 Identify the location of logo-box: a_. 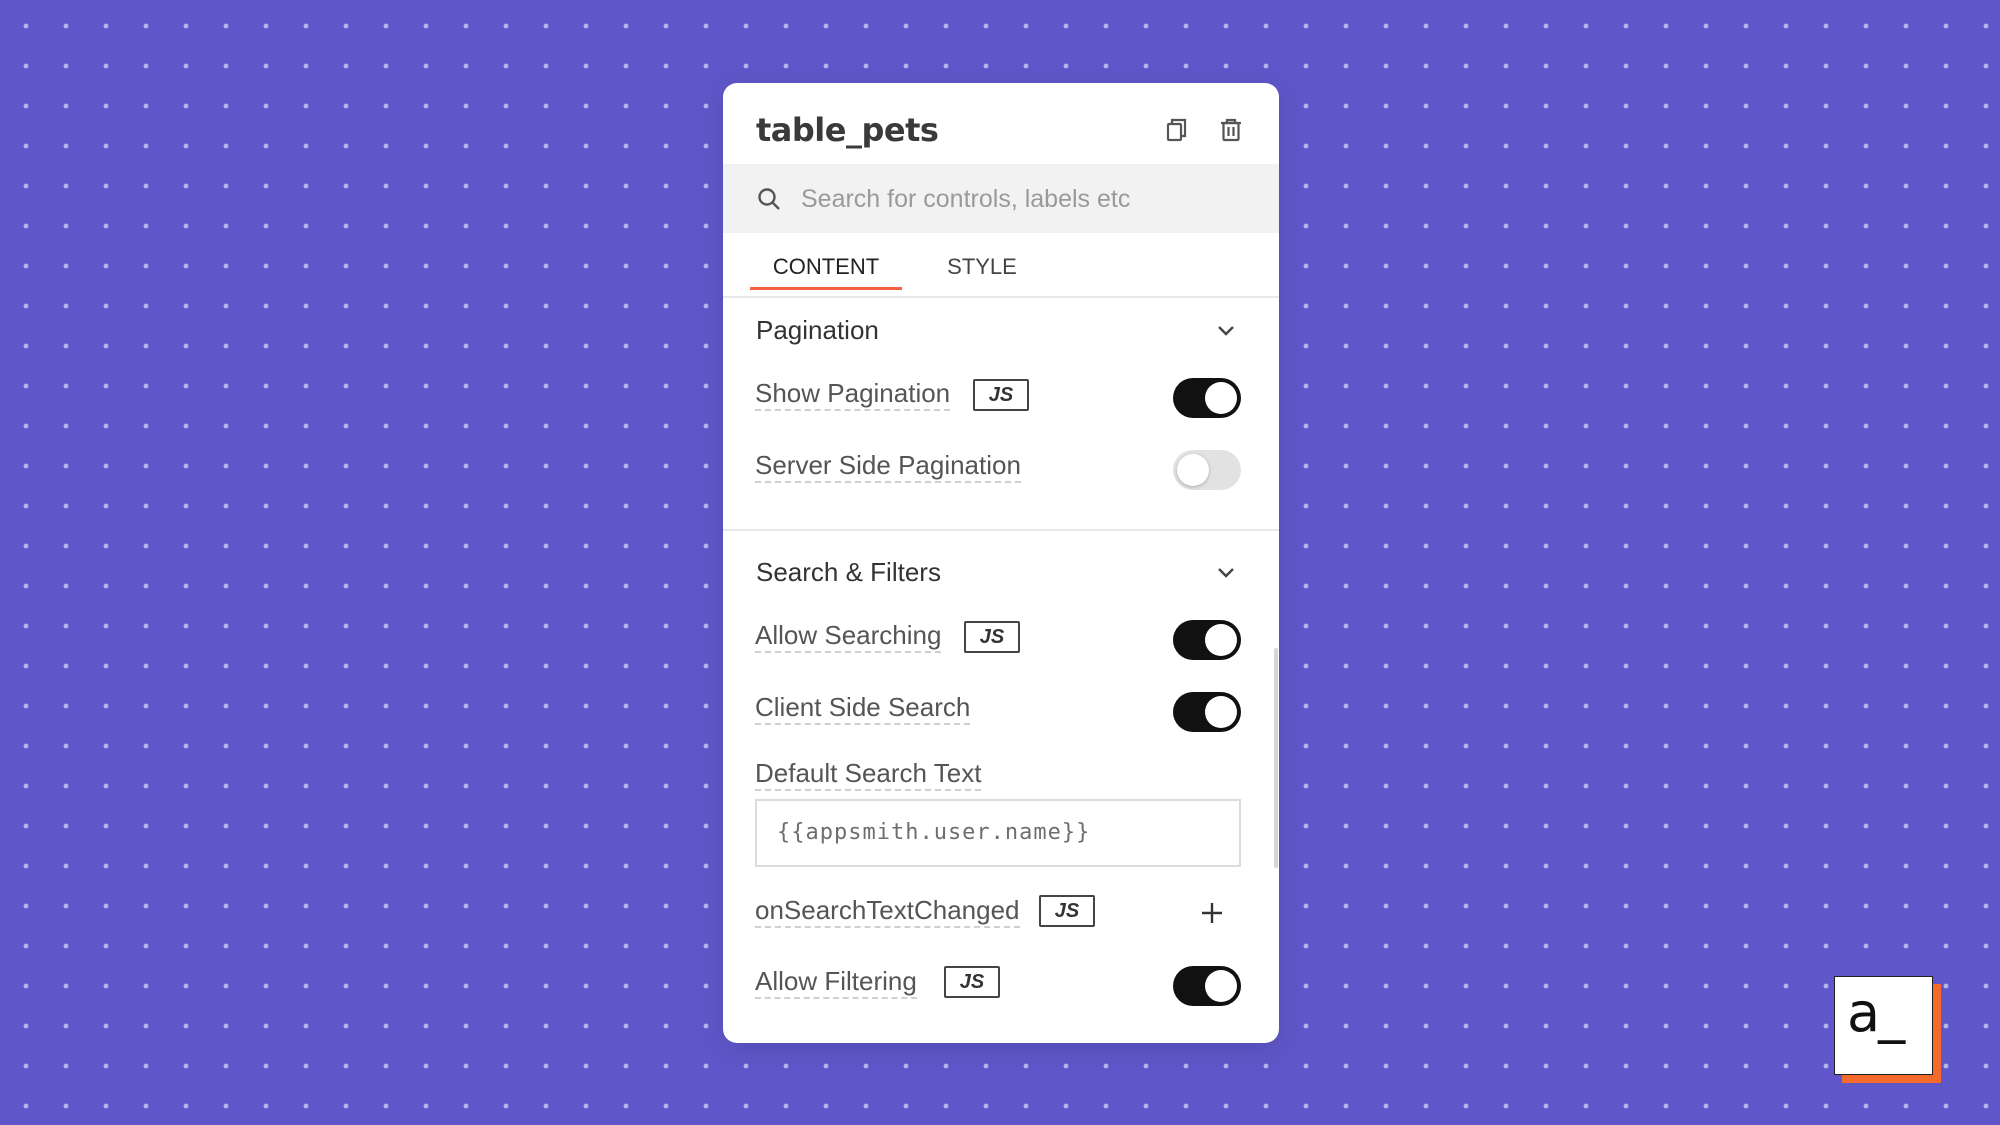
(1883, 1025).